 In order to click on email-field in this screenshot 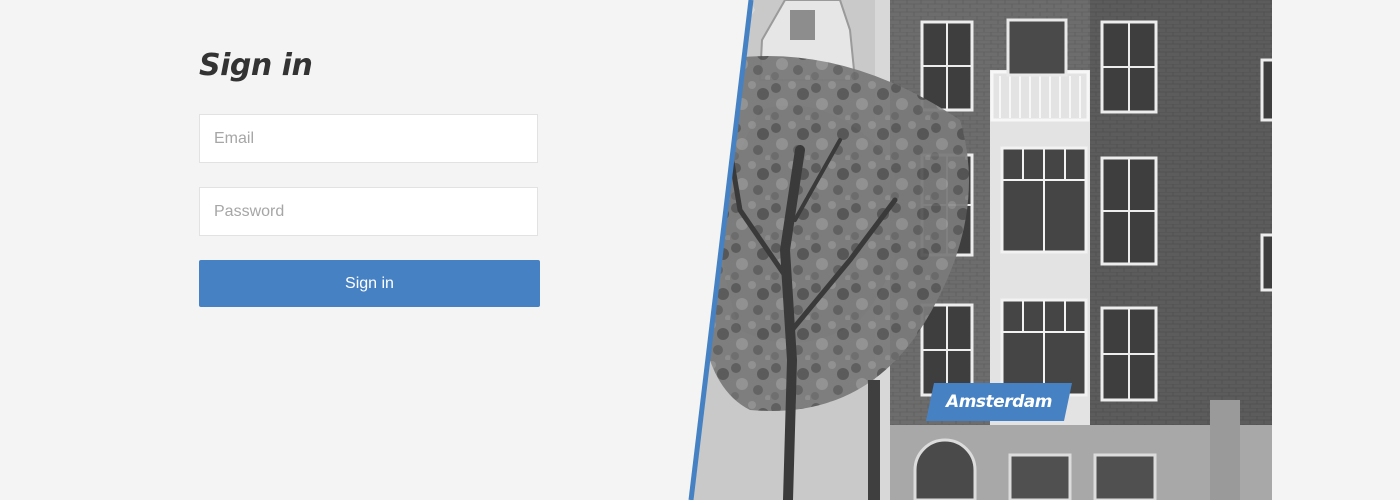, I will do `click(368, 138)`.